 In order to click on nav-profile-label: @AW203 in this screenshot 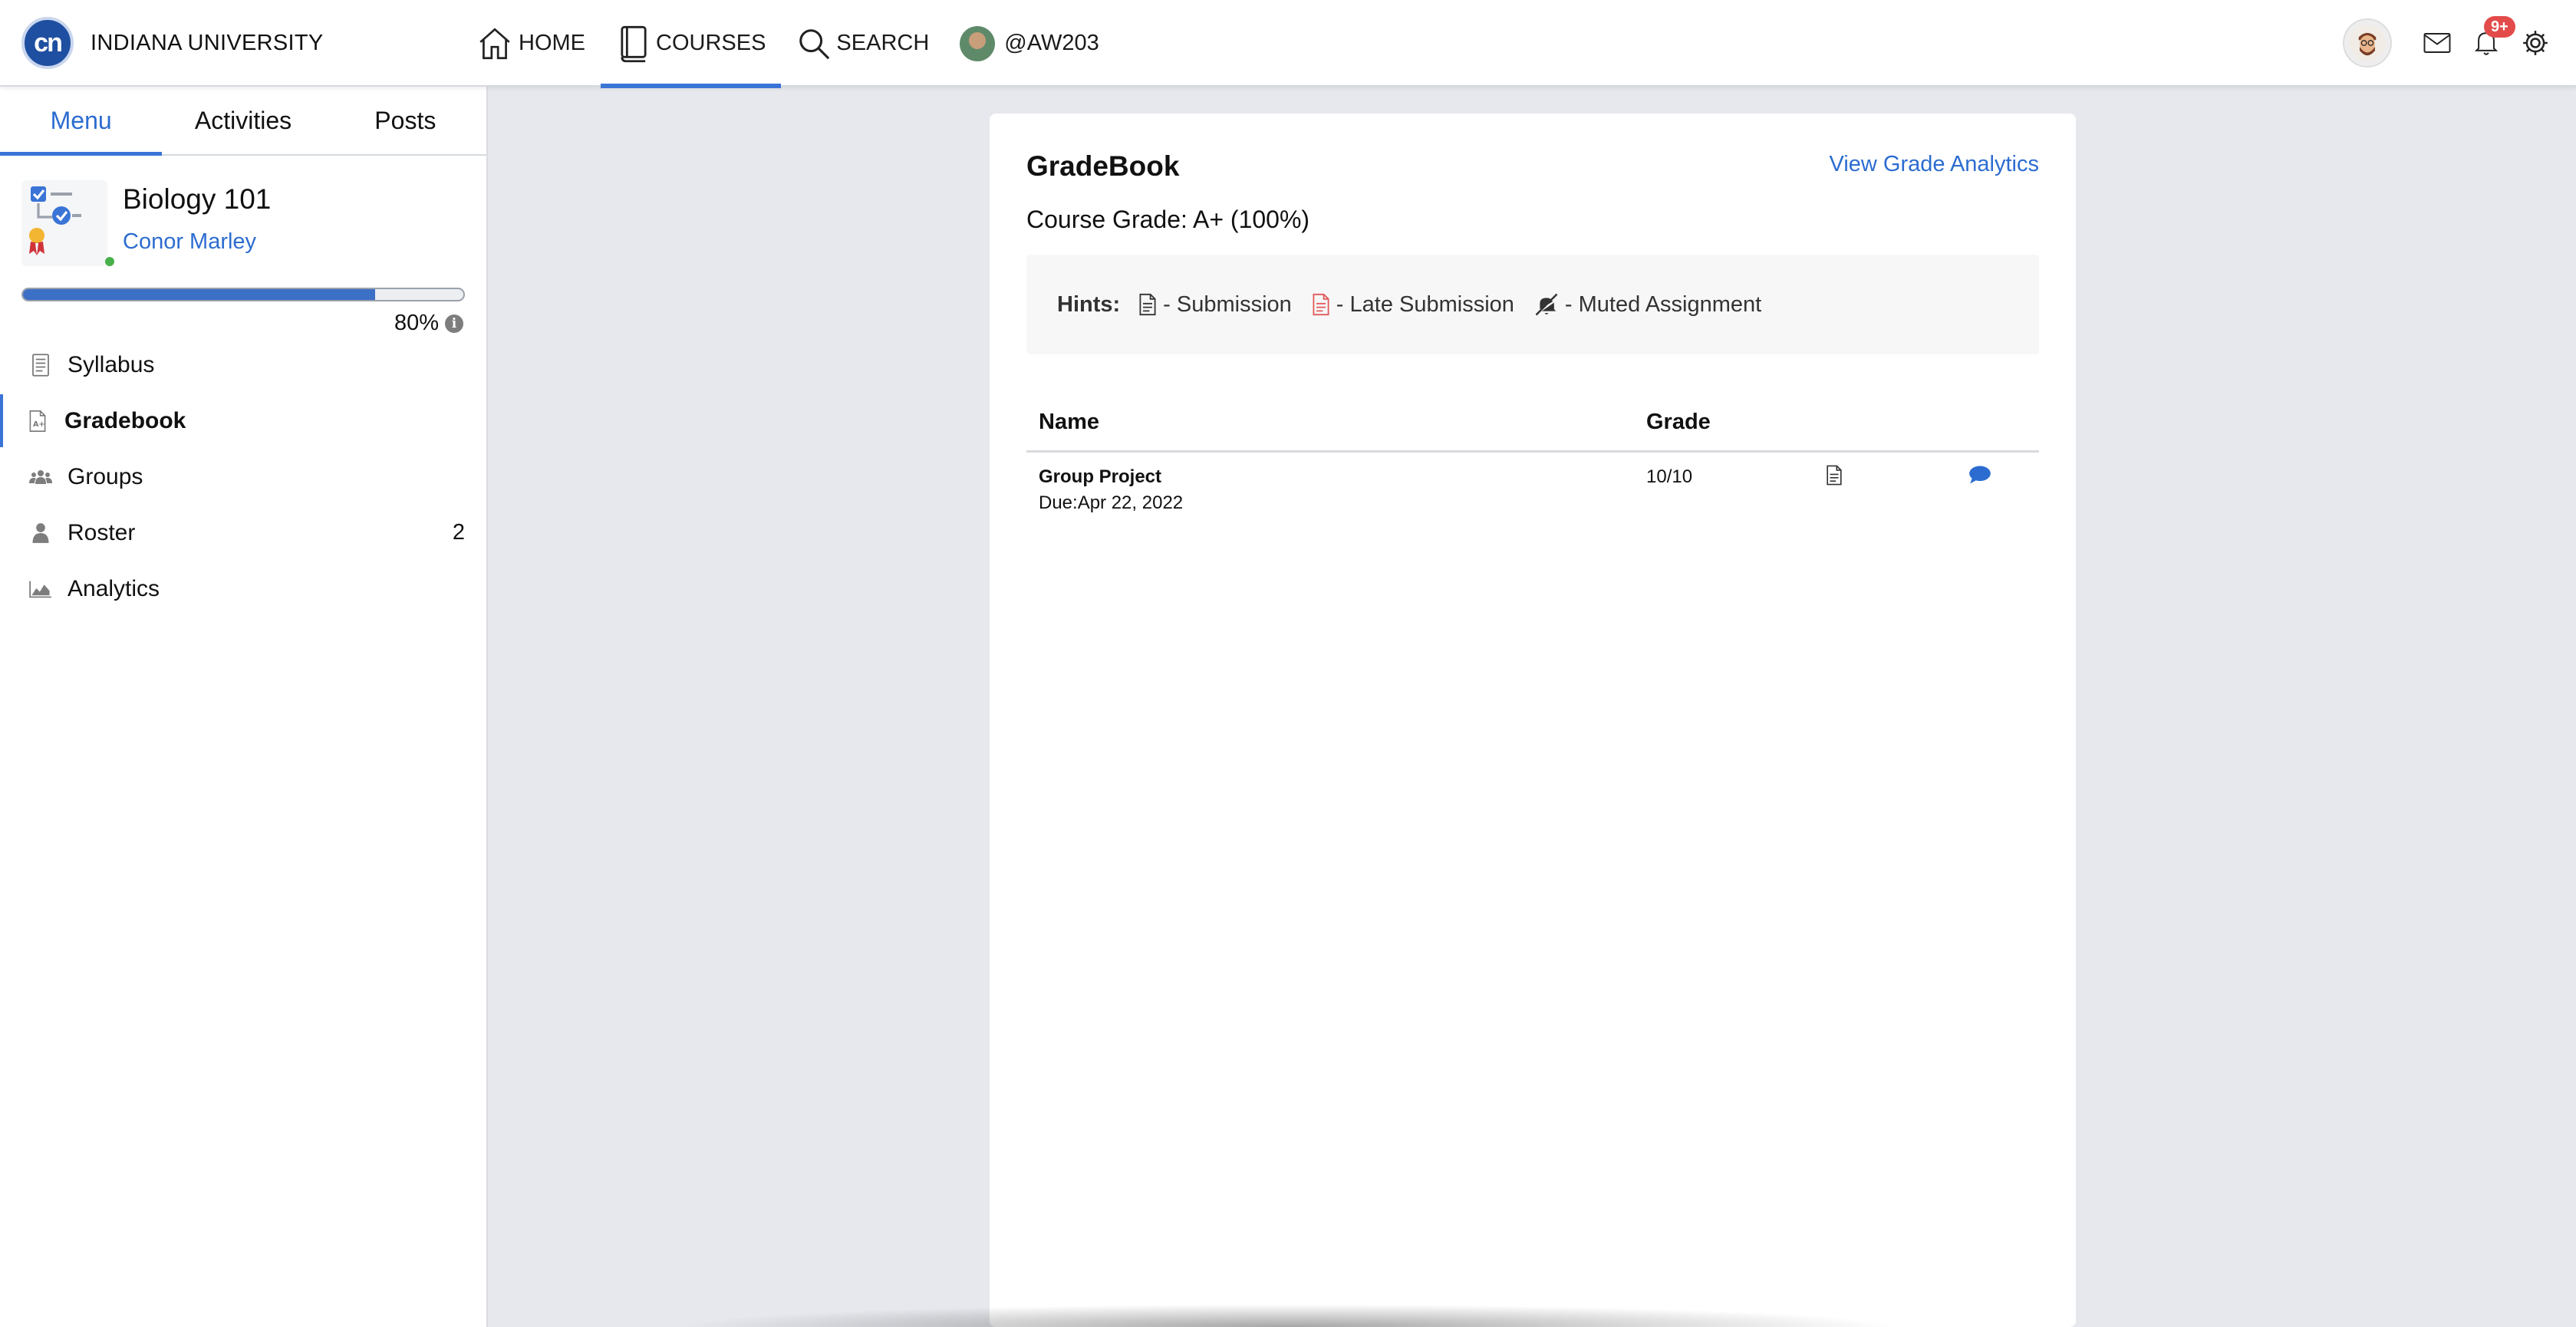, I will do `click(1051, 43)`.